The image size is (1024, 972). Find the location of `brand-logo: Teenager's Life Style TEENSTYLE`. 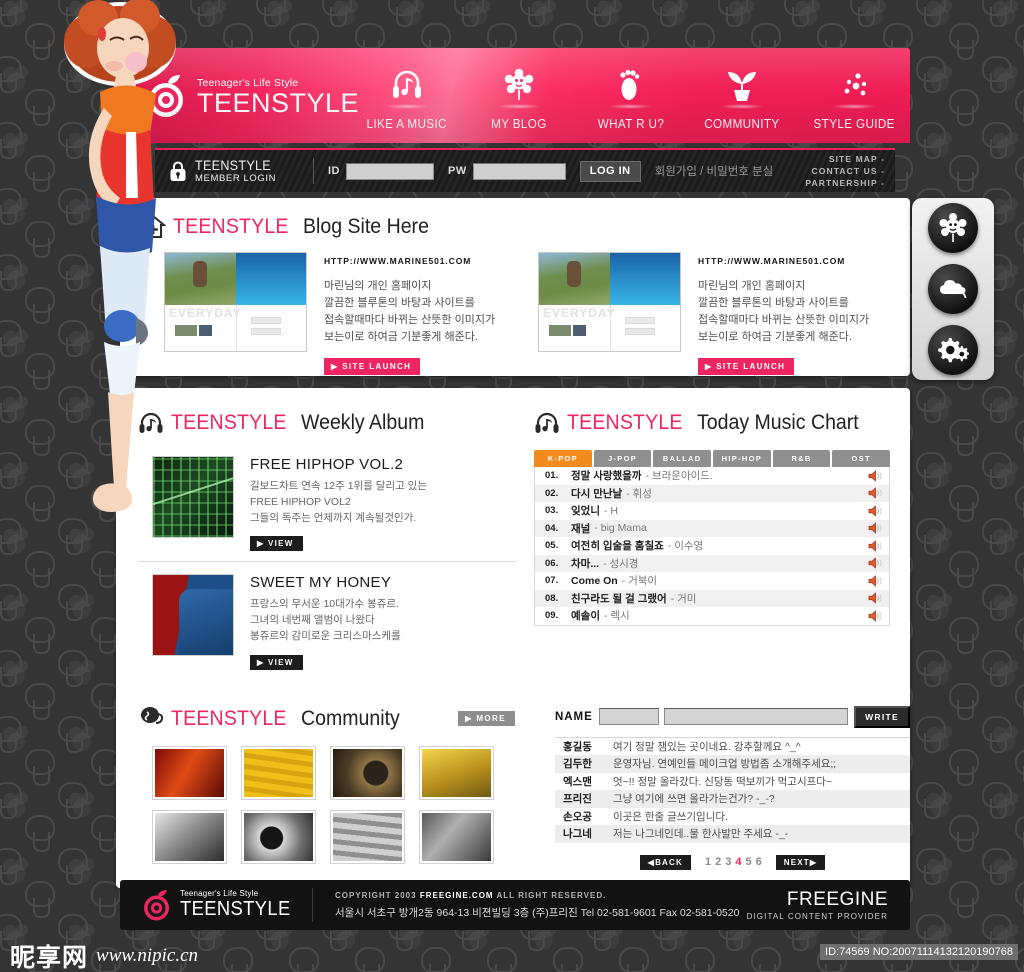

brand-logo: Teenager's Life Style TEENSTYLE is located at coordinates (252, 96).